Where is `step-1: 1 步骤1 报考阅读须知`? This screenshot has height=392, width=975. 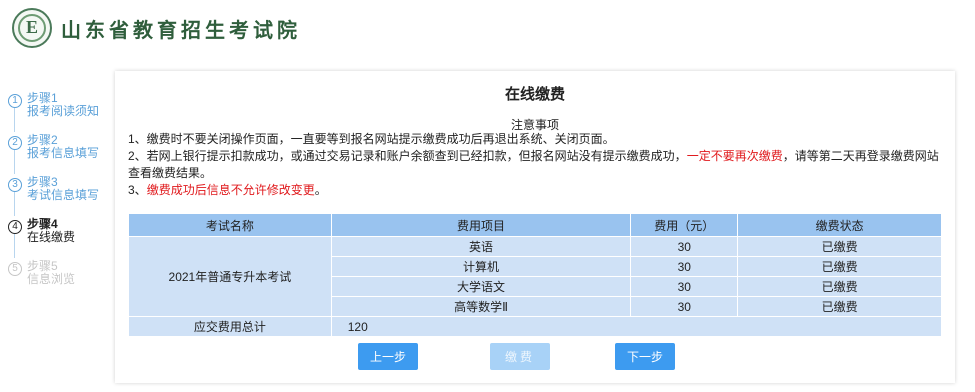
step-1: 1 步骤1 报考阅读须知 is located at coordinates (60, 113).